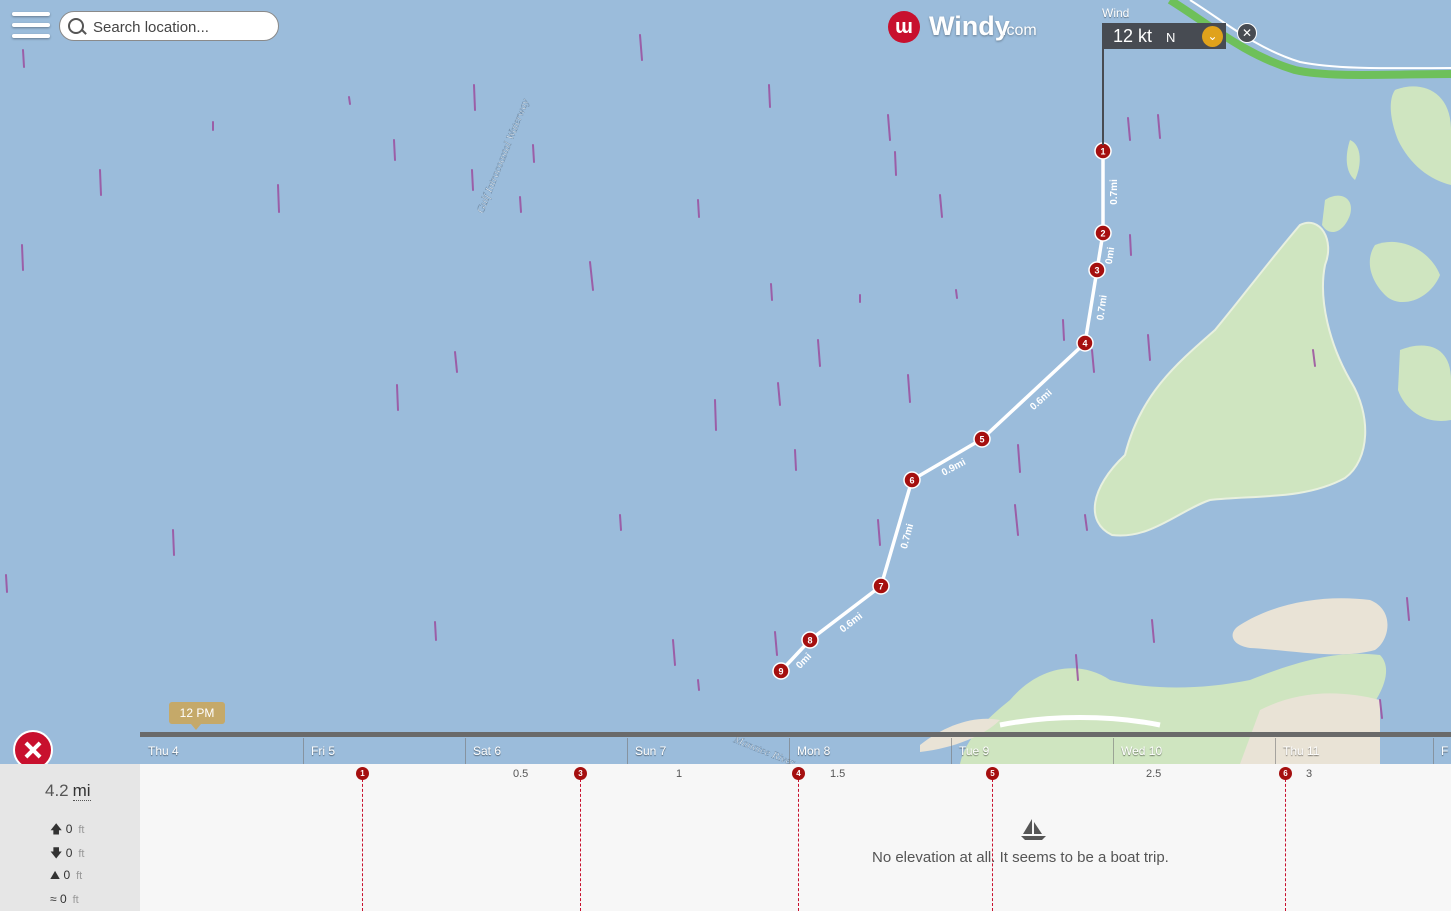 Image resolution: width=1451 pixels, height=911 pixels. I want to click on route-waypoint: 1, so click(1103, 151).